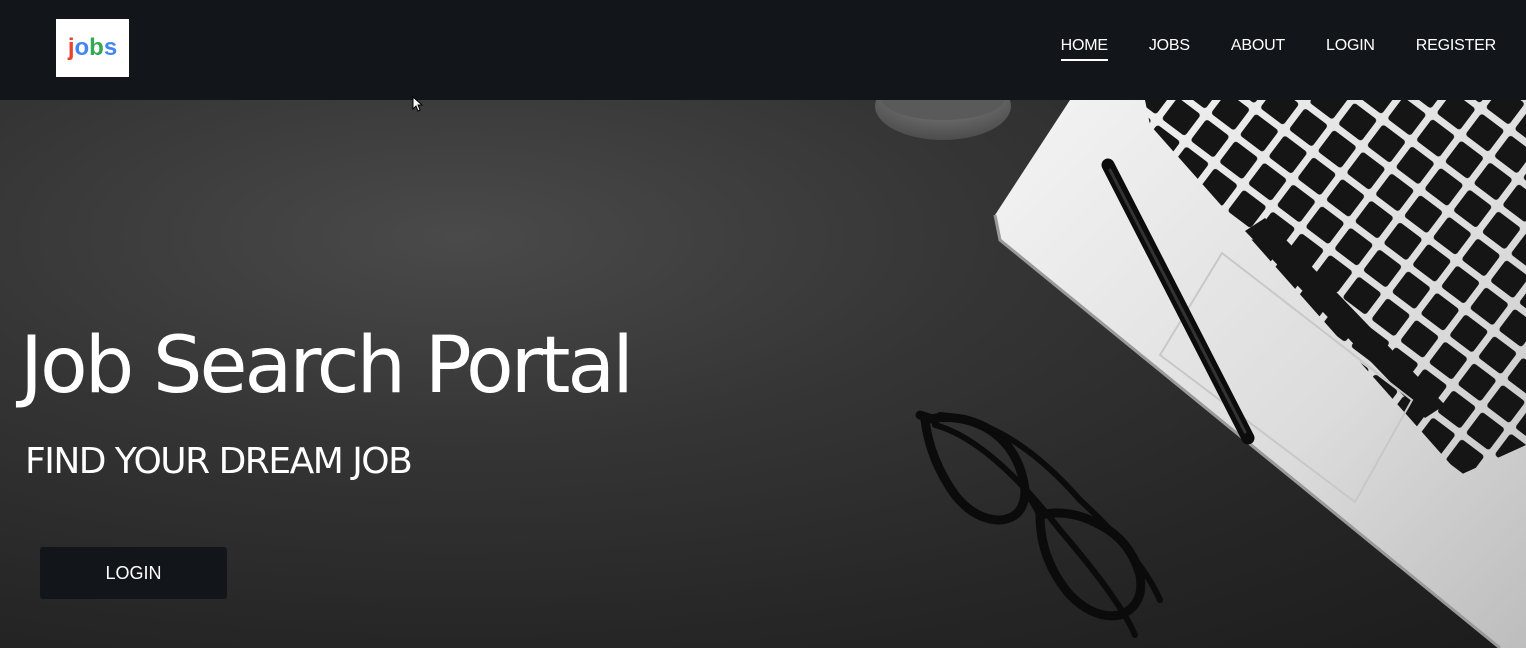 This screenshot has width=1526, height=648. Describe the element at coordinates (1456, 49) in the screenshot. I see `nav-item-register: REGISTER` at that location.